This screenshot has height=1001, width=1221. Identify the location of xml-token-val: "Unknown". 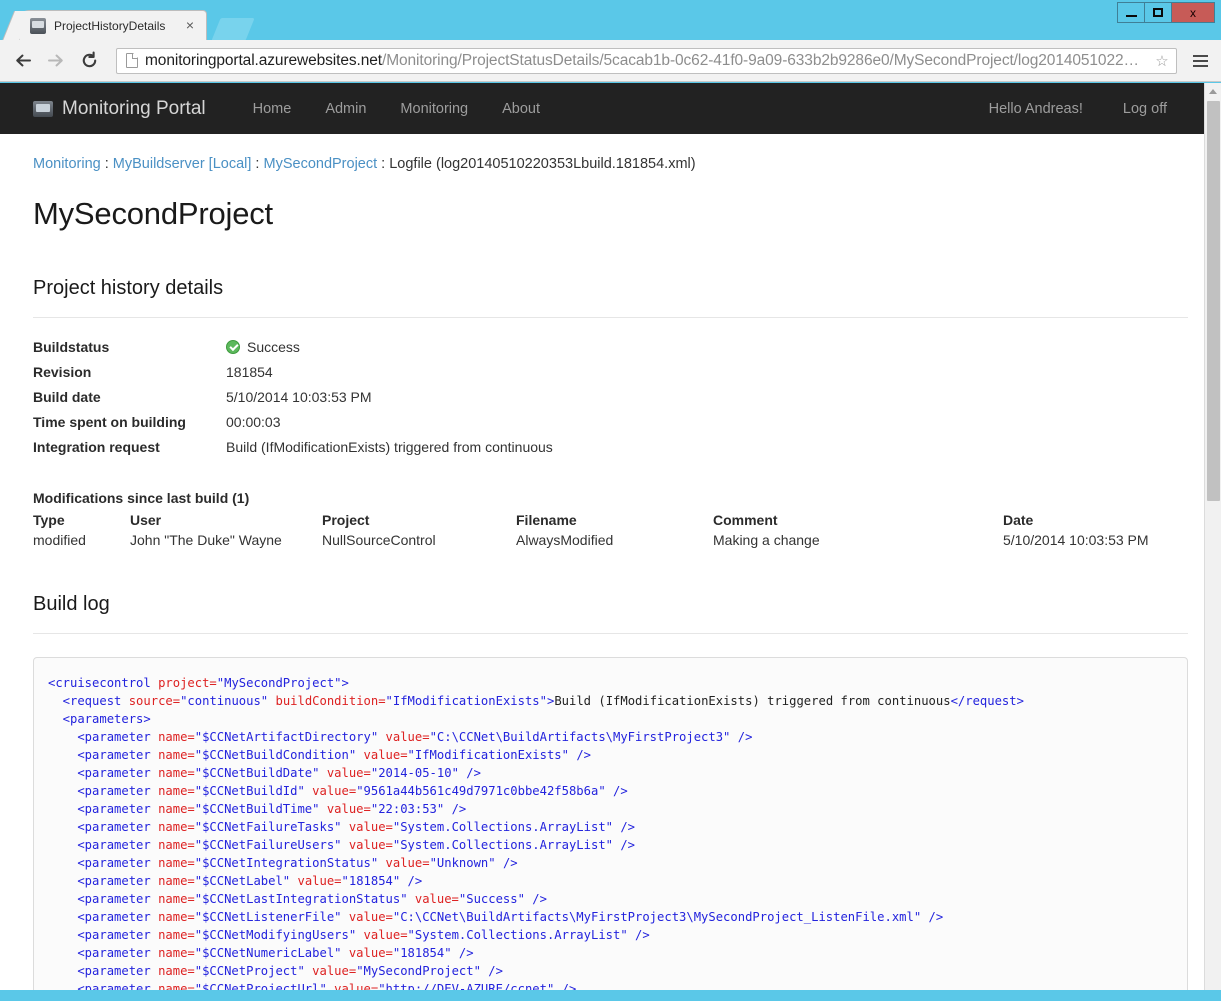
(462, 863).